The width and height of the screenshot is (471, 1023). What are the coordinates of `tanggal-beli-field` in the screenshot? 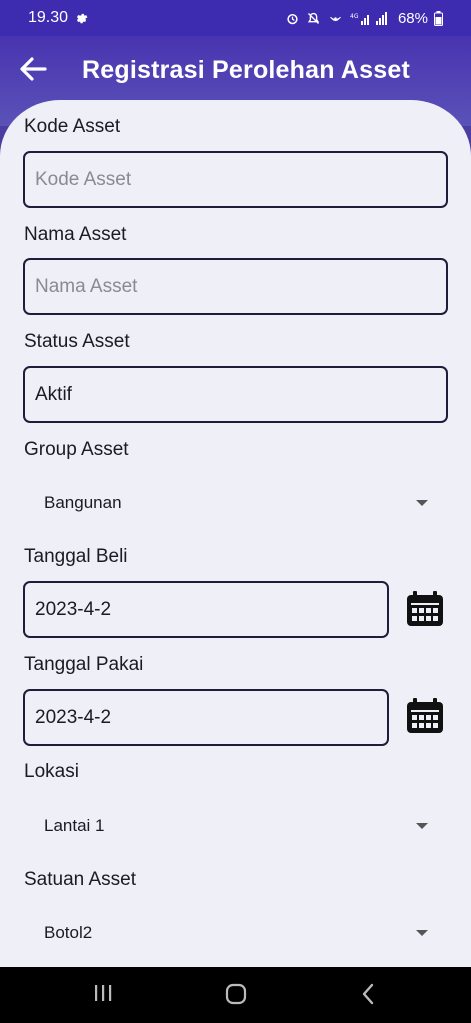 It's located at (206, 609).